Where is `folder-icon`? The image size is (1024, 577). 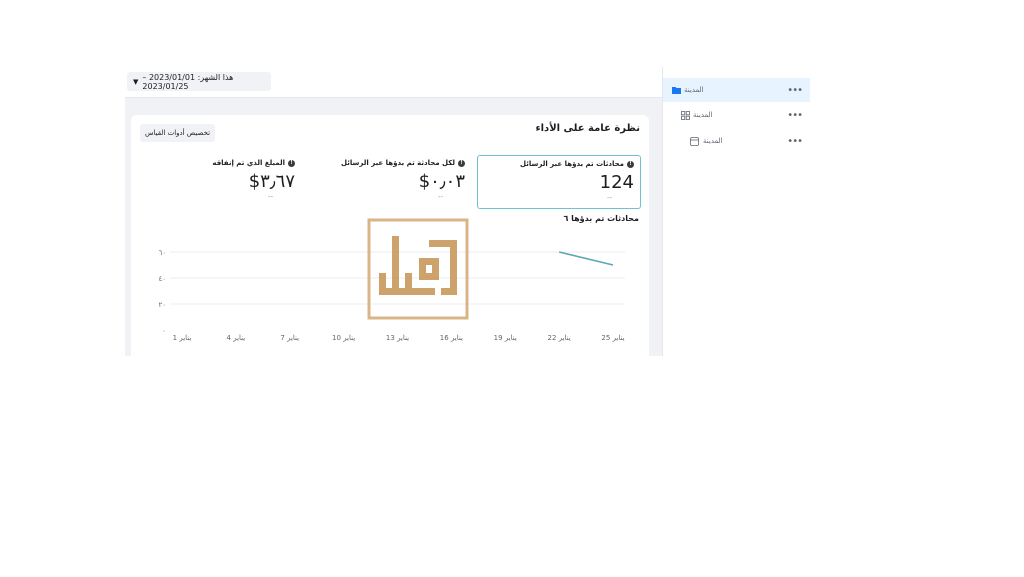 folder-icon is located at coordinates (676, 90).